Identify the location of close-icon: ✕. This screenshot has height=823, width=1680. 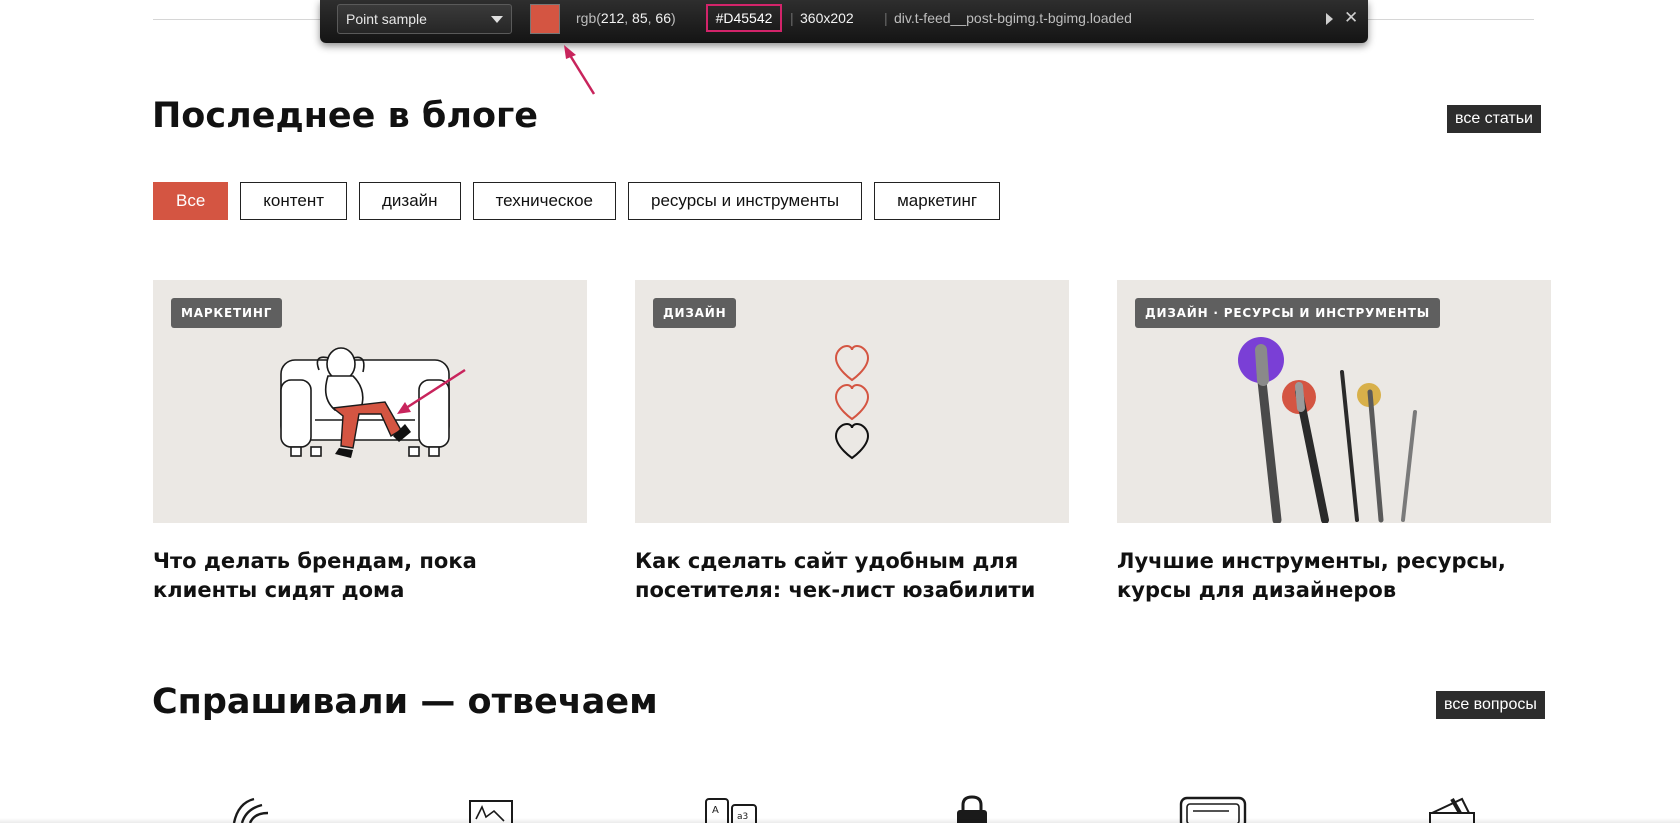
(1351, 18).